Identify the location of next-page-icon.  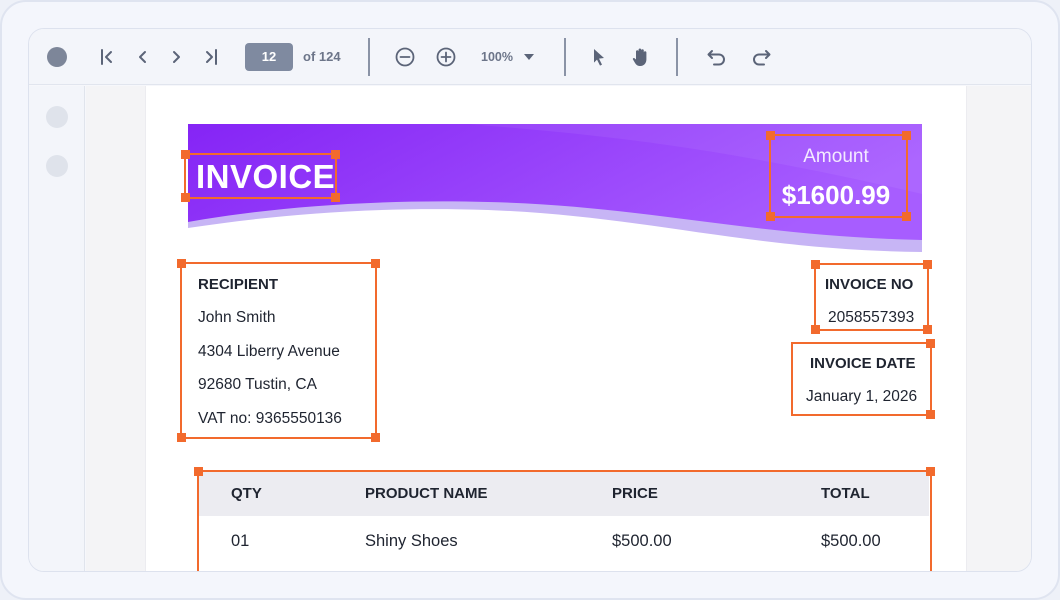
(176, 57).